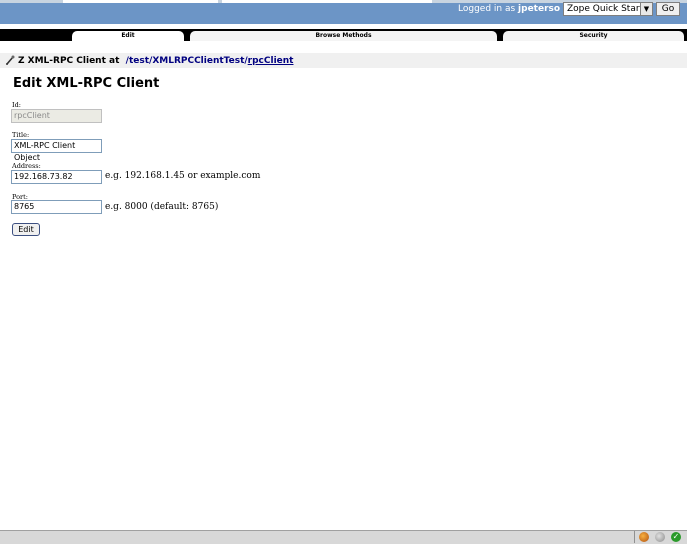 The image size is (687, 544). What do you see at coordinates (86, 83) in the screenshot?
I see `page-title: Edit XML-RPC Client` at bounding box center [86, 83].